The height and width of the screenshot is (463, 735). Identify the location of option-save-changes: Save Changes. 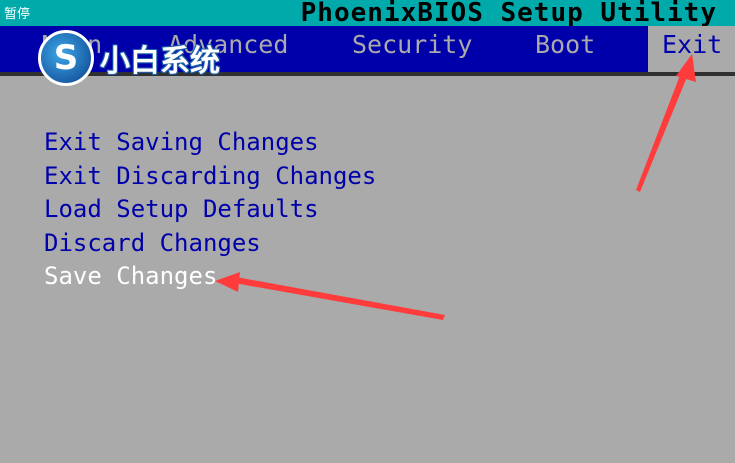
(210, 277).